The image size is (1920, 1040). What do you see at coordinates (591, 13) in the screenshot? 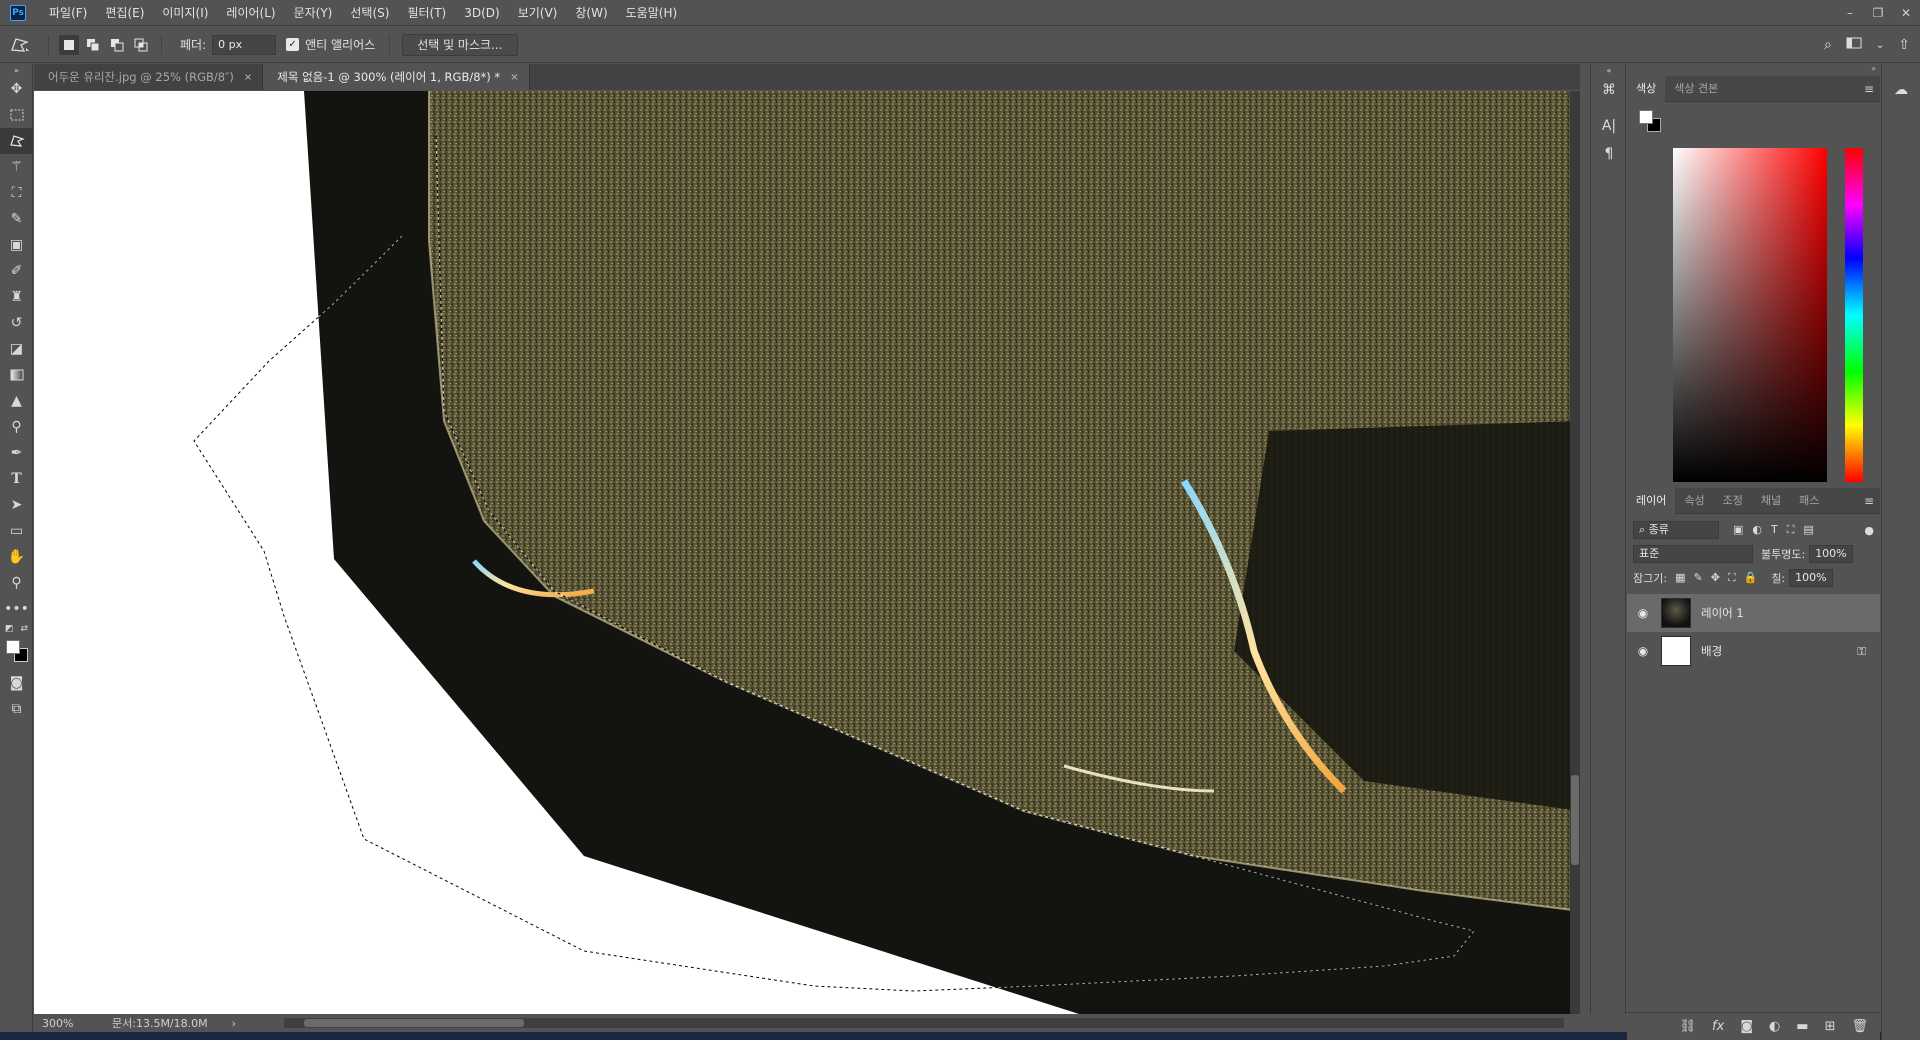
I see `menu-window: 창(W)` at bounding box center [591, 13].